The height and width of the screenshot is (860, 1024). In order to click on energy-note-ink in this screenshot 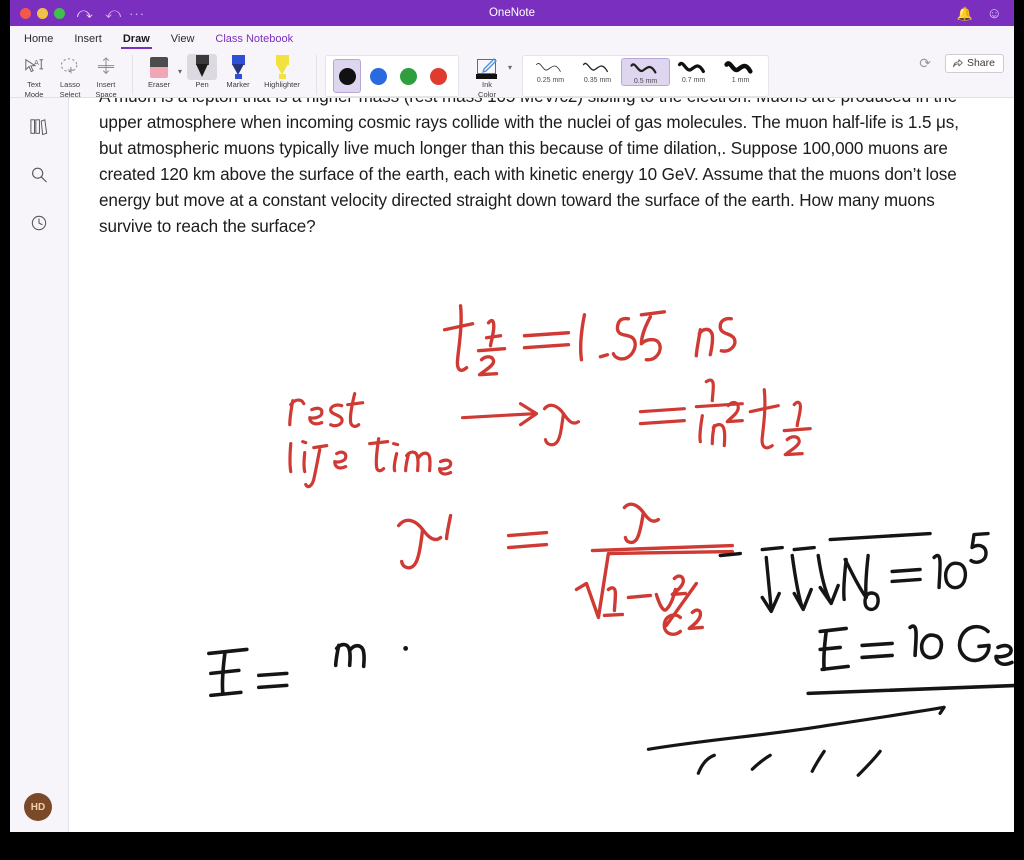, I will do `click(910, 660)`.